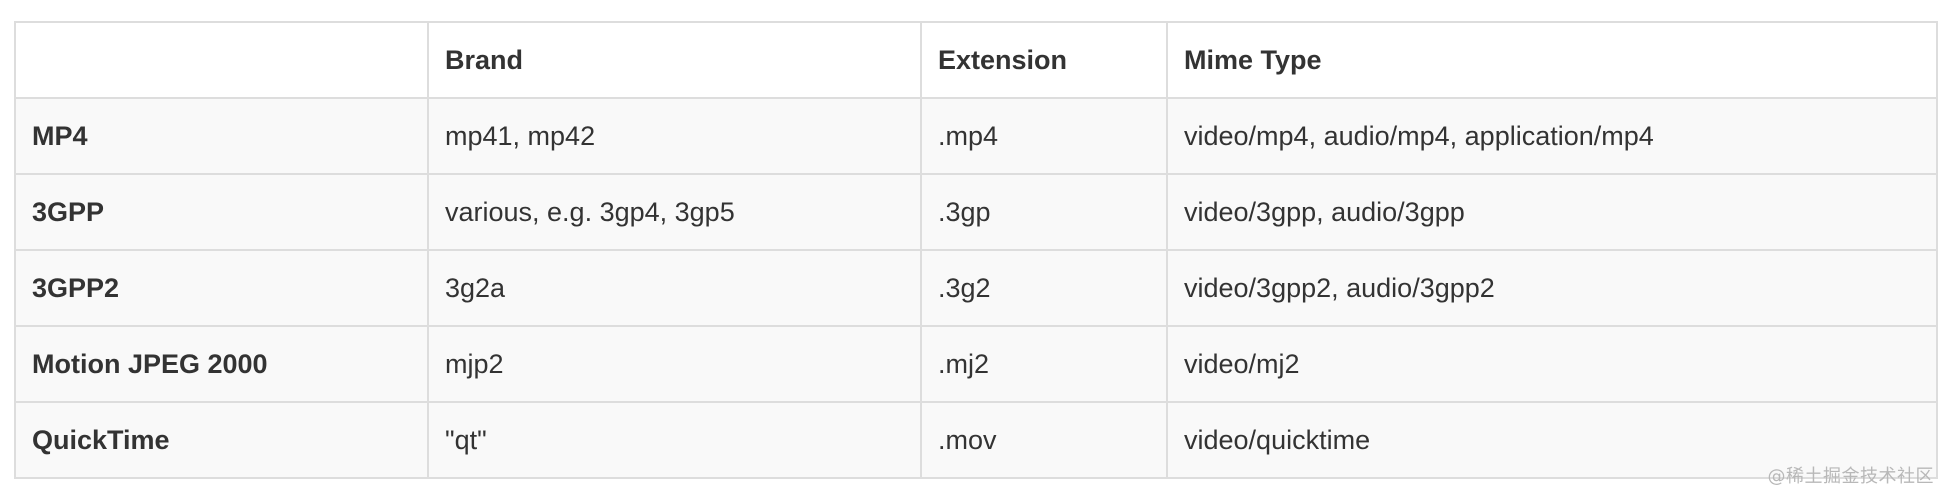 The width and height of the screenshot is (1946, 502). Describe the element at coordinates (221, 288) in the screenshot. I see `format-name: 3GPP2` at that location.